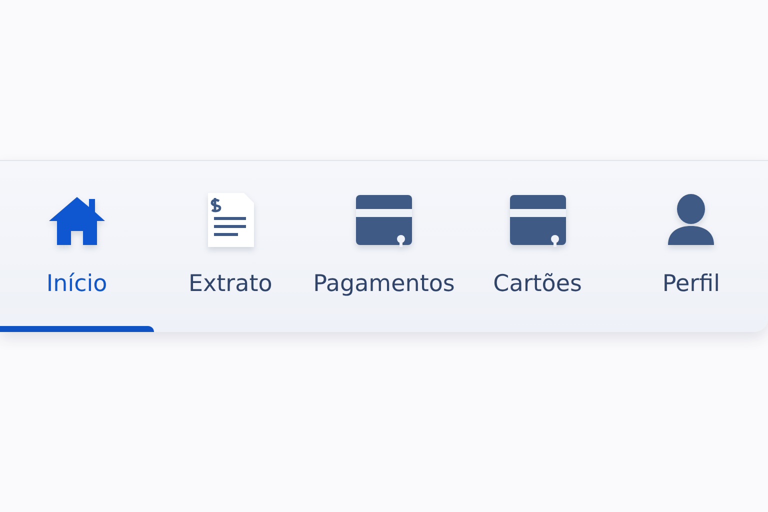  Describe the element at coordinates (691, 246) in the screenshot. I see `nav-tab: Perfil` at that location.